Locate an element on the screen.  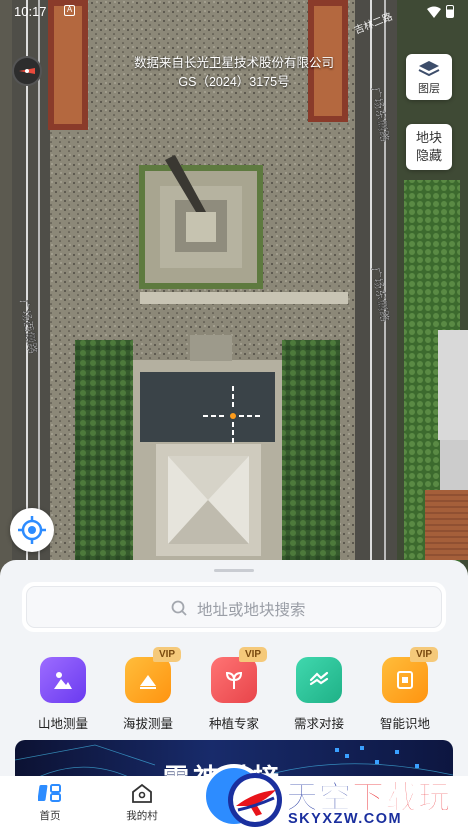
crosshair-icon is located at coordinates (233, 416).